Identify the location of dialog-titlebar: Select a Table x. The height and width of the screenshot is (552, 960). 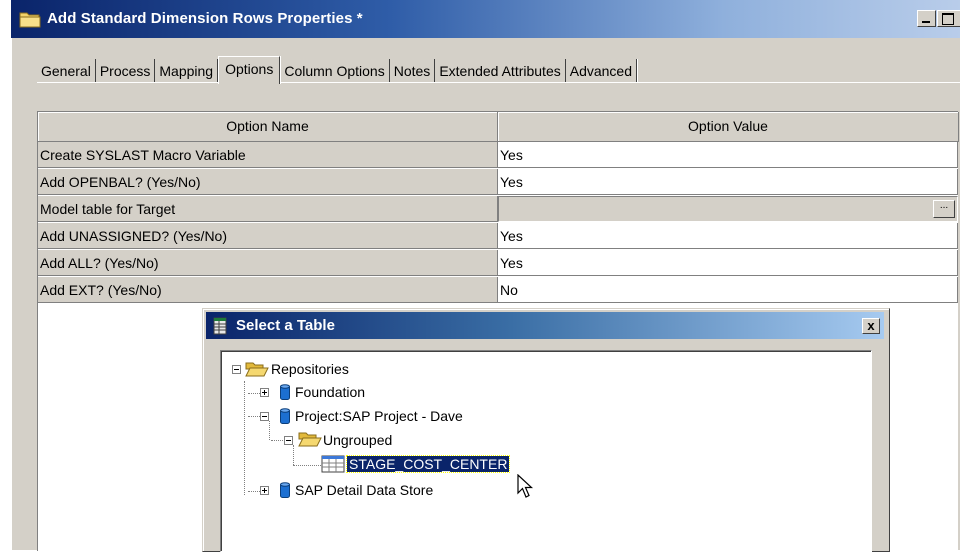
(545, 325).